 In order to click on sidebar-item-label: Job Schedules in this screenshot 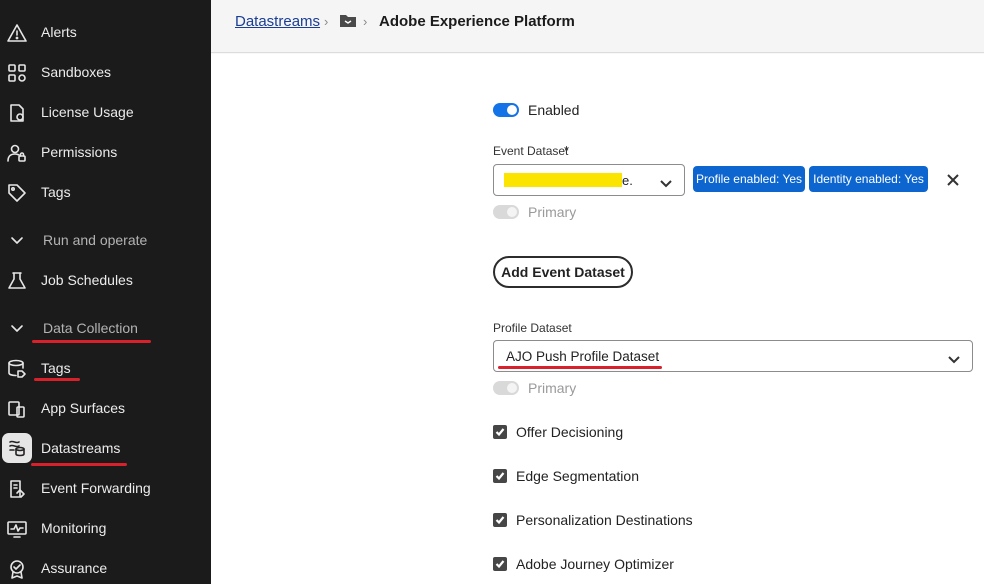, I will do `click(87, 280)`.